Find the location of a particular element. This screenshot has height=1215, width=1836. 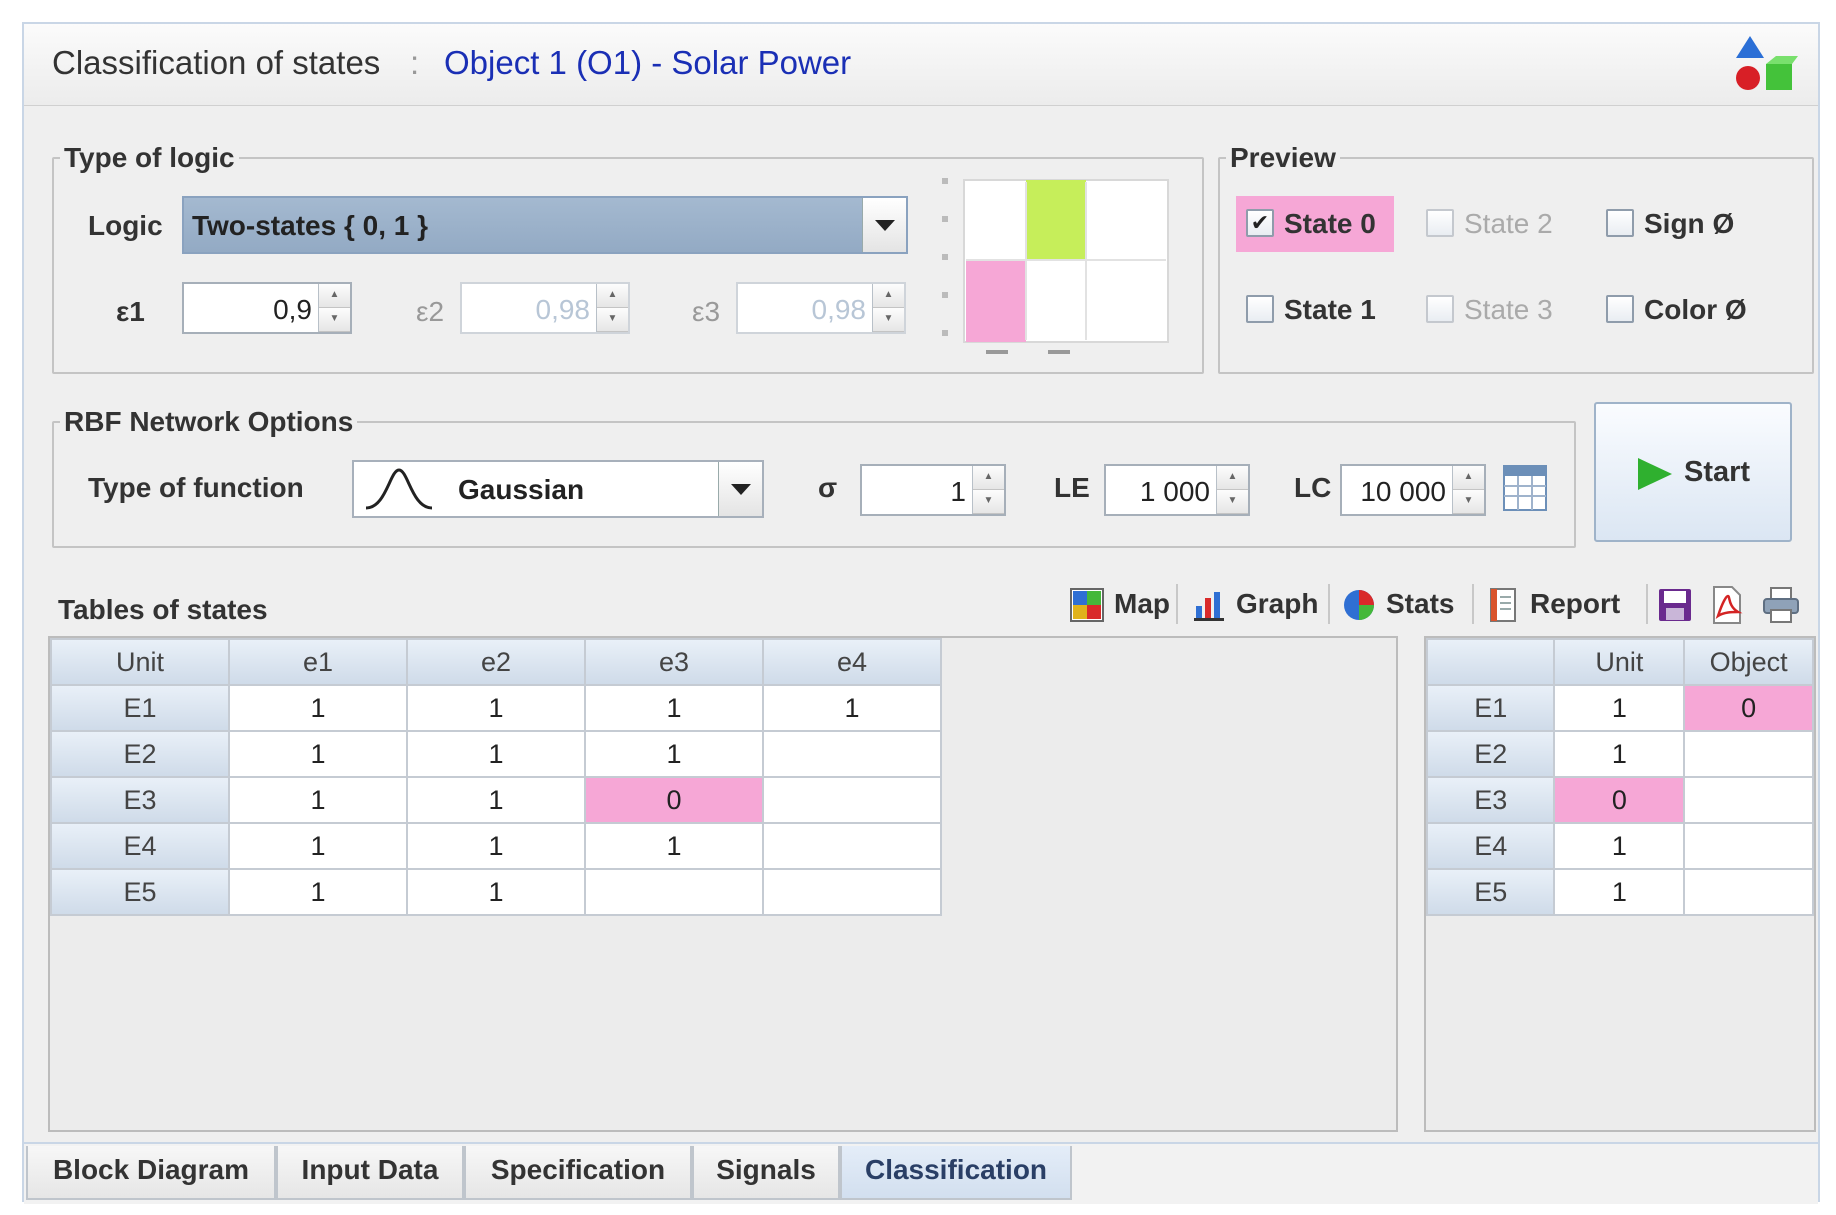

table-grid-icon is located at coordinates (1525, 488).